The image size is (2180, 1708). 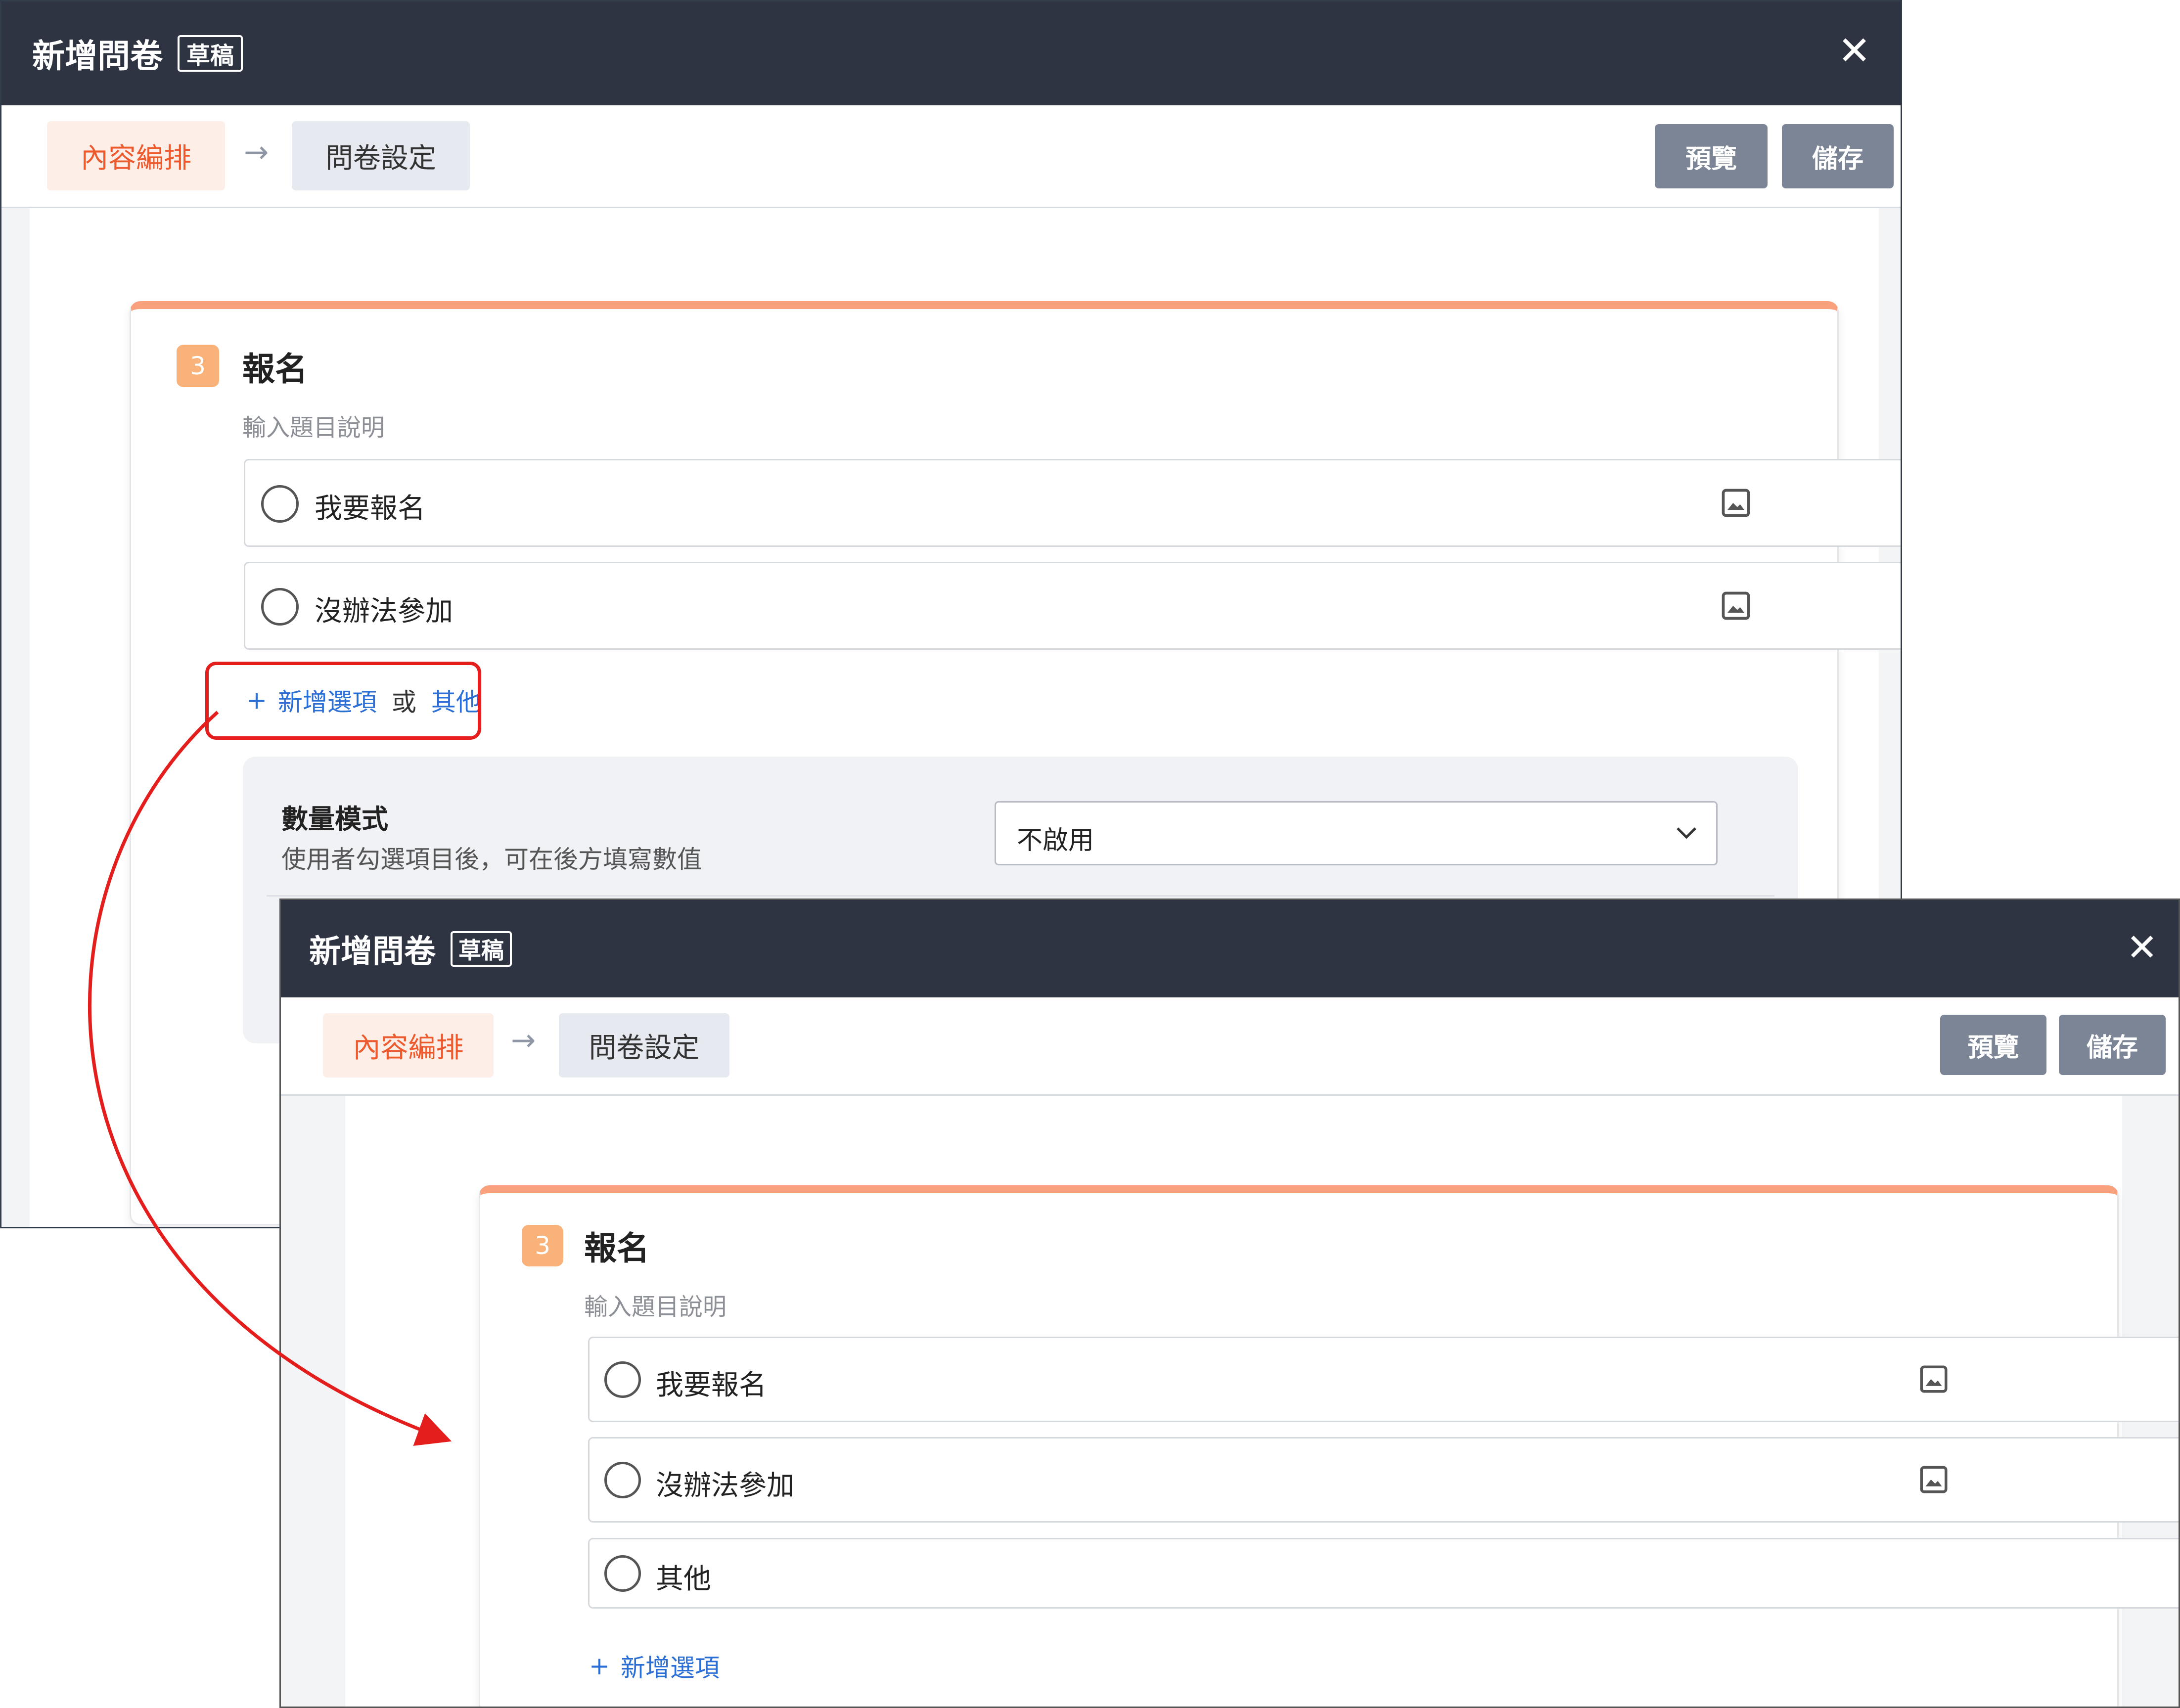 What do you see at coordinates (1055, 840) in the screenshot?
I see `select-value: 不啟用` at bounding box center [1055, 840].